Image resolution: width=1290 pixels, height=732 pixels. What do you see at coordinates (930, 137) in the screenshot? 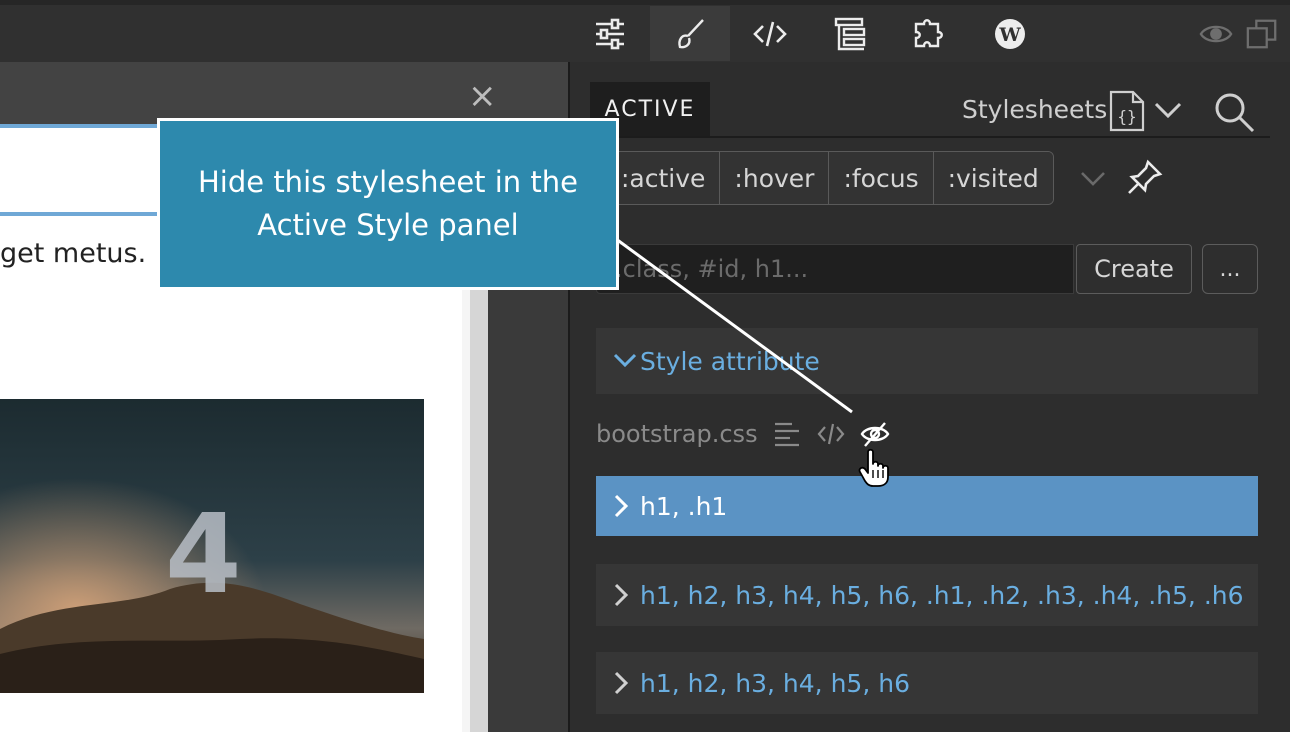
I see `tab-divider` at bounding box center [930, 137].